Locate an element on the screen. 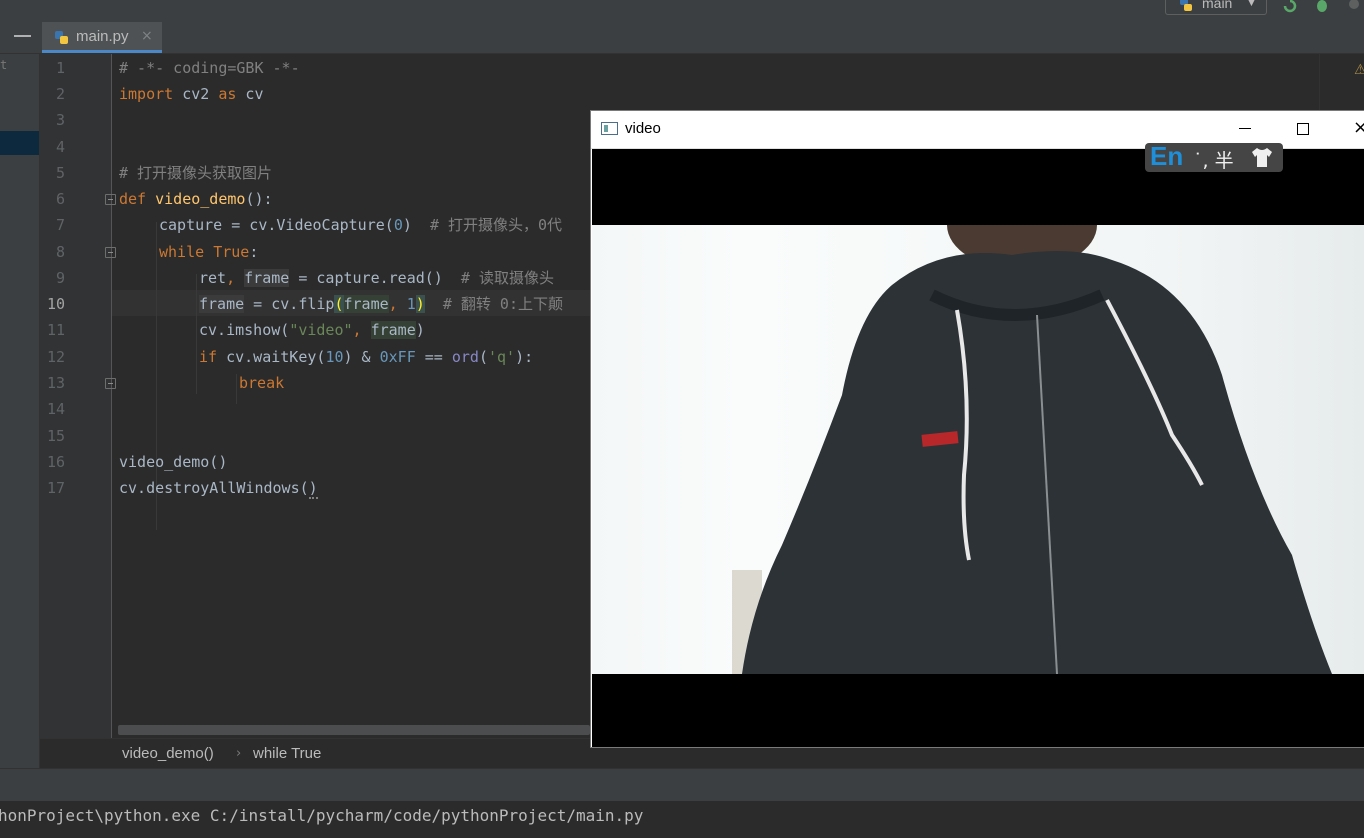  video-window-title: video is located at coordinates (643, 128).